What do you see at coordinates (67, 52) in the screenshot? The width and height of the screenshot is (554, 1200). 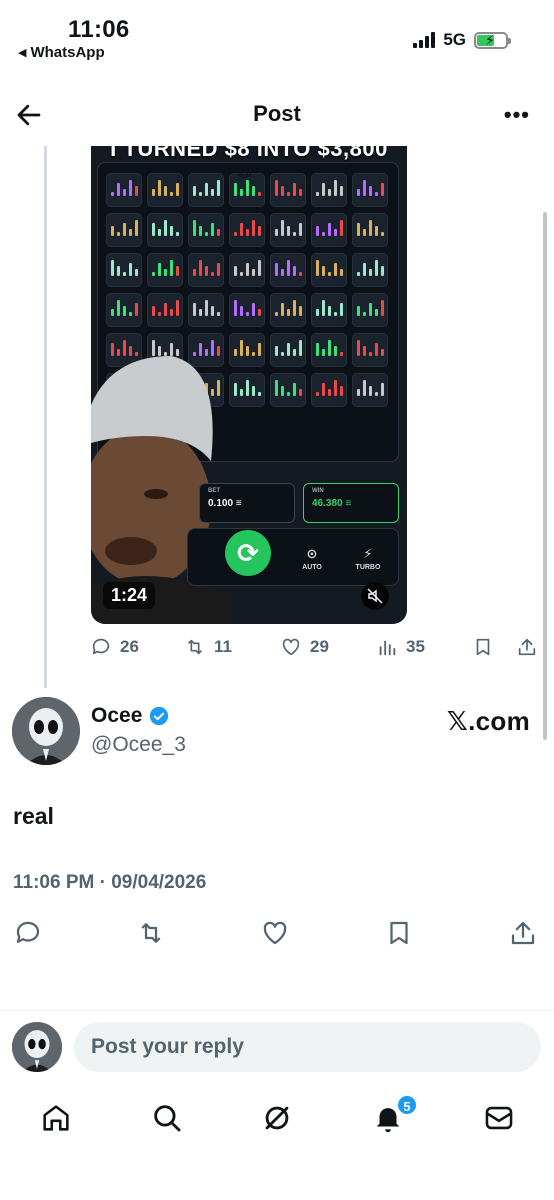 I see `back-app-label: WhatsApp` at bounding box center [67, 52].